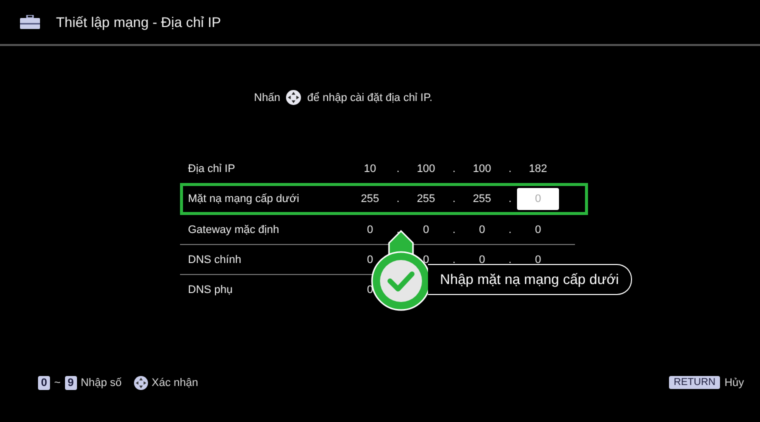 The height and width of the screenshot is (422, 760). Describe the element at coordinates (44, 383) in the screenshot. I see `key-badge: 0` at that location.